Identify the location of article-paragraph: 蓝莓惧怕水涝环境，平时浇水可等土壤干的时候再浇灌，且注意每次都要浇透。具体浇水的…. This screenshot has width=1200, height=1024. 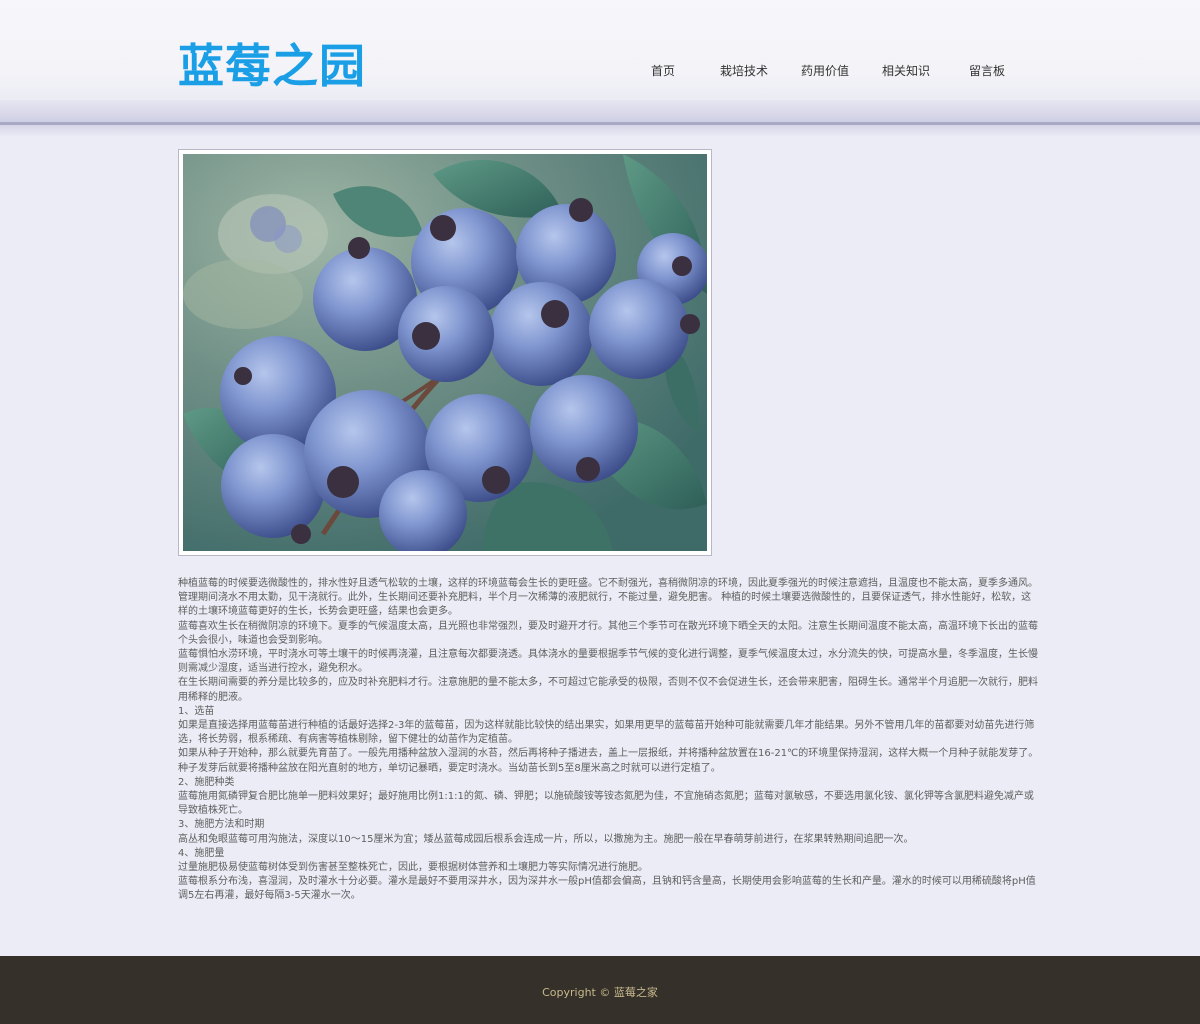
(608, 662).